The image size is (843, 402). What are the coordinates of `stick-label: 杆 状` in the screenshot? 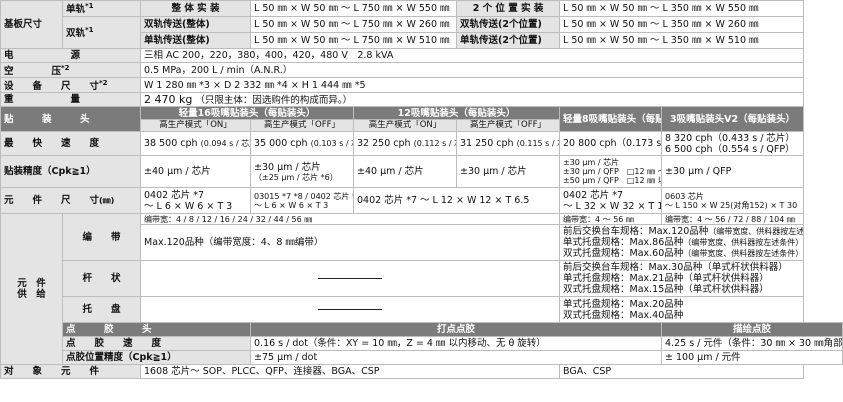 It's located at (101, 279).